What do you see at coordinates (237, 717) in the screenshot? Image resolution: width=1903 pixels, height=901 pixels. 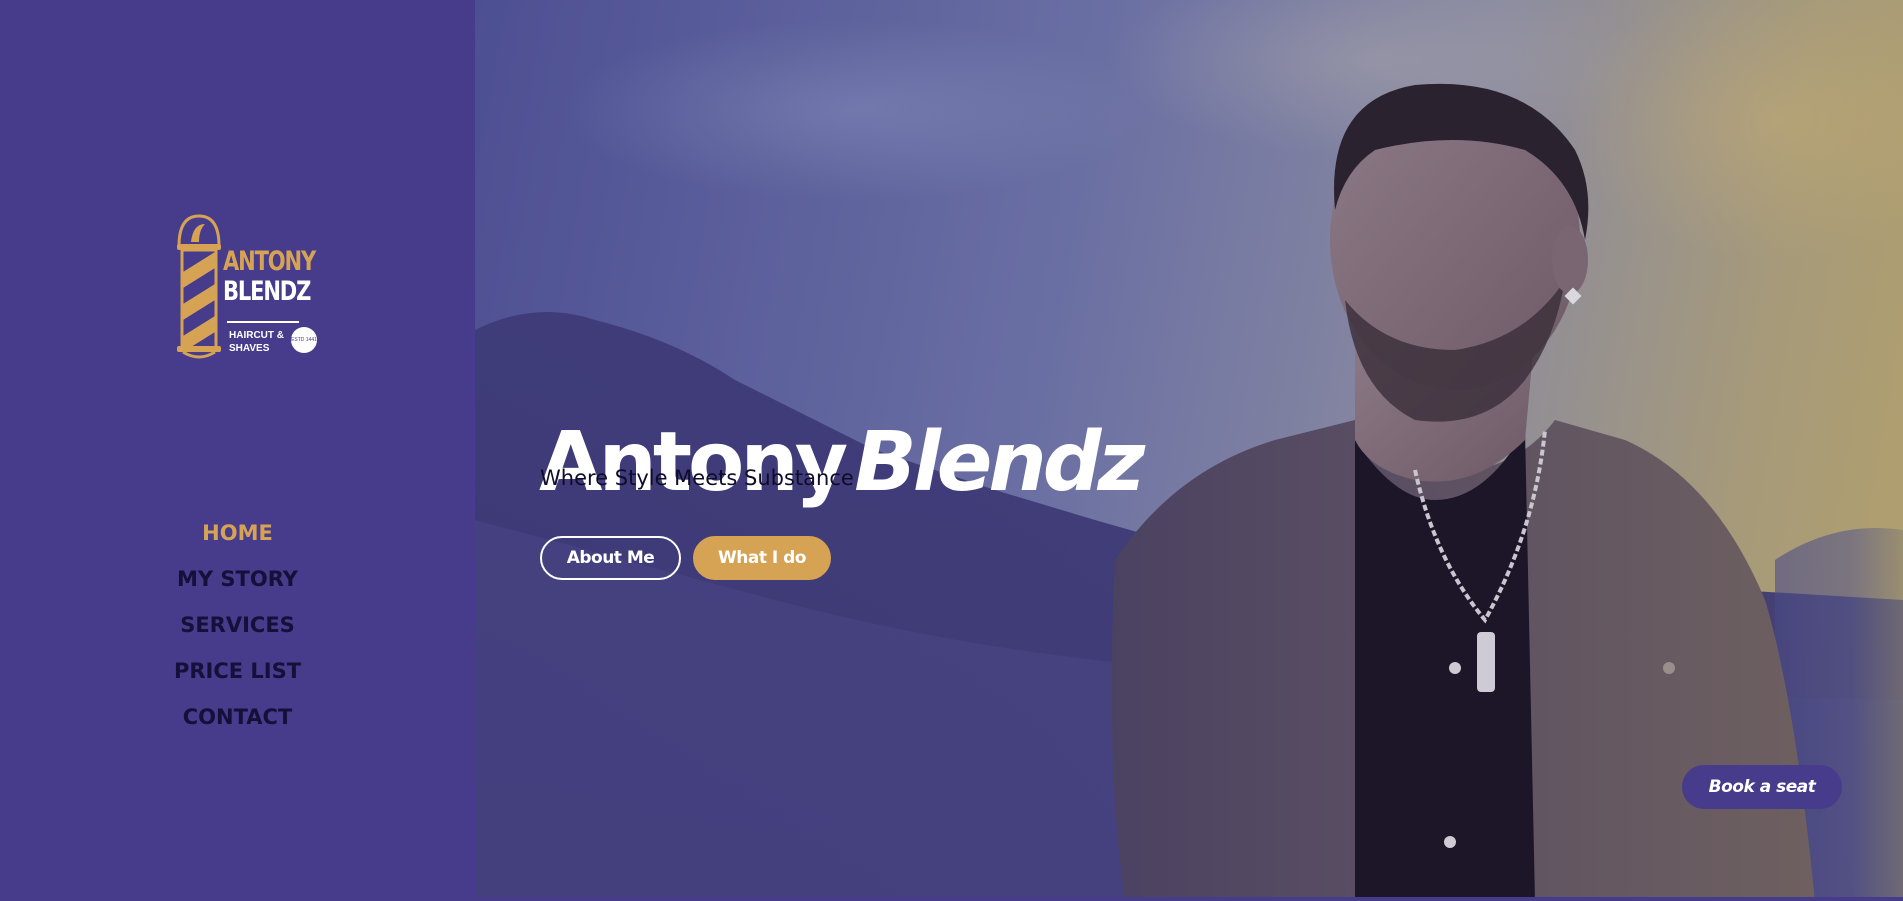 I see `nav-item-contact: CONTACT` at bounding box center [237, 717].